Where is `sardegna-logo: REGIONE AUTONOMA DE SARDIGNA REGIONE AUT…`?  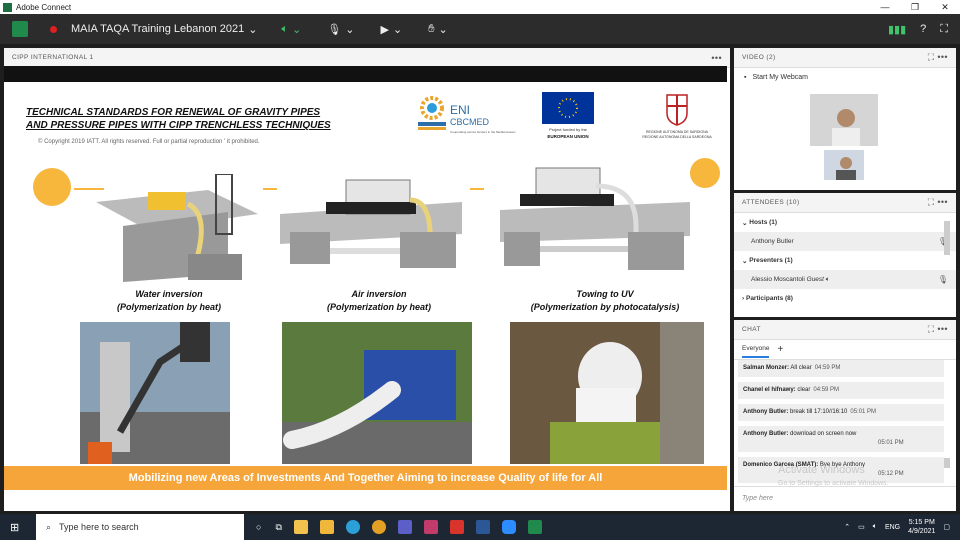
sardegna-logo: REGIONE AUTONOMA DE SARDIGNA REGIONE AUT… is located at coordinates (677, 116).